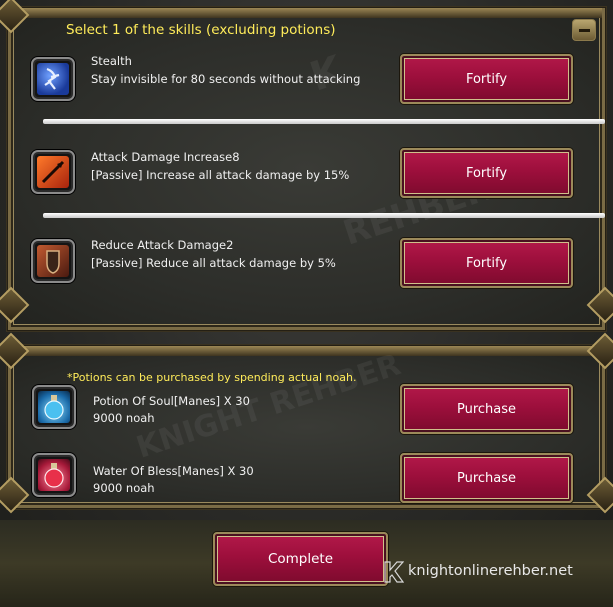 The width and height of the screenshot is (613, 607). What do you see at coordinates (53, 261) in the screenshot?
I see `reduce-damage-skill-icon` at bounding box center [53, 261].